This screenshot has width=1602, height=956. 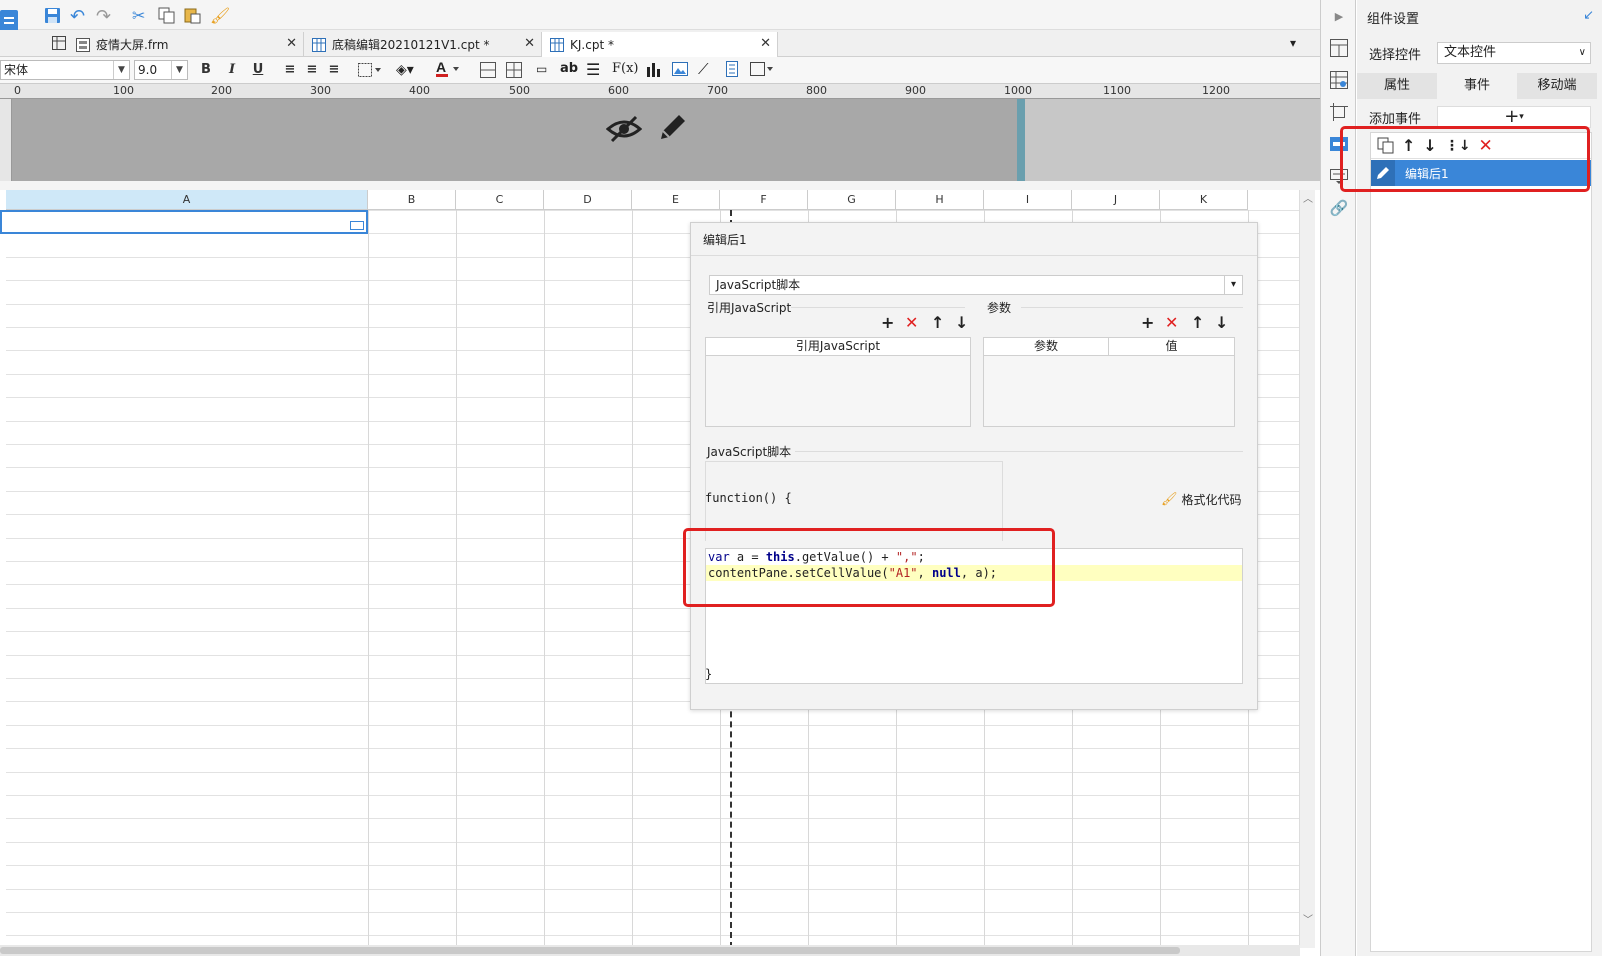 I want to click on column-header: D, so click(x=588, y=200).